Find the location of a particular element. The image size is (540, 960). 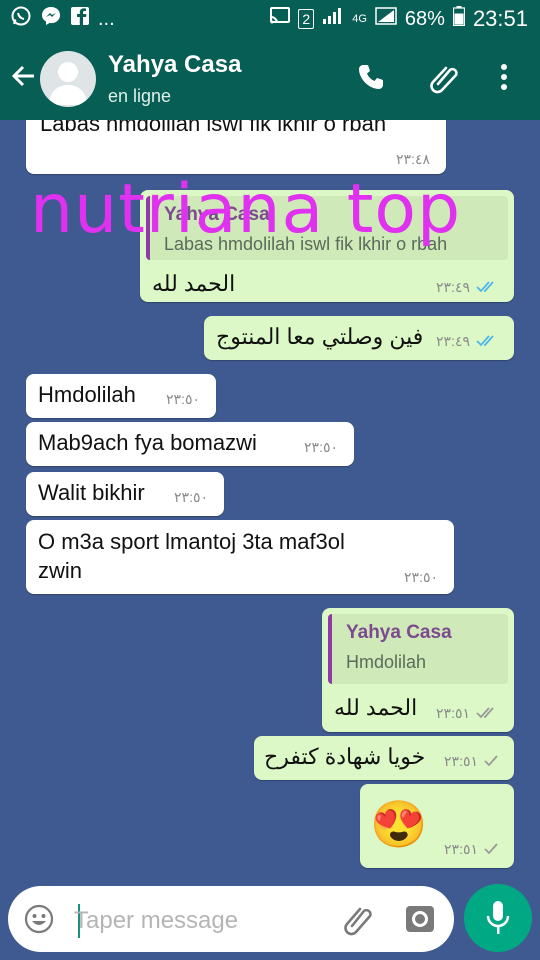

message-incoming: Mab9ach fya bomazwi ٢٣:٥٠ is located at coordinates (190, 444).